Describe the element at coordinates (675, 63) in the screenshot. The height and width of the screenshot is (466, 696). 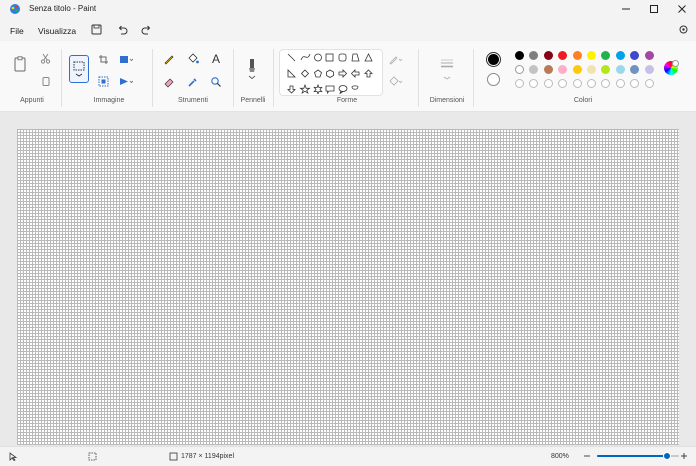
I see `plus-icon` at that location.